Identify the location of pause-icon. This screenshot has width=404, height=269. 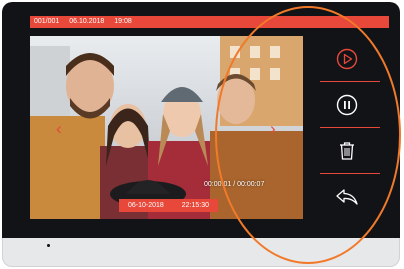
(347, 104).